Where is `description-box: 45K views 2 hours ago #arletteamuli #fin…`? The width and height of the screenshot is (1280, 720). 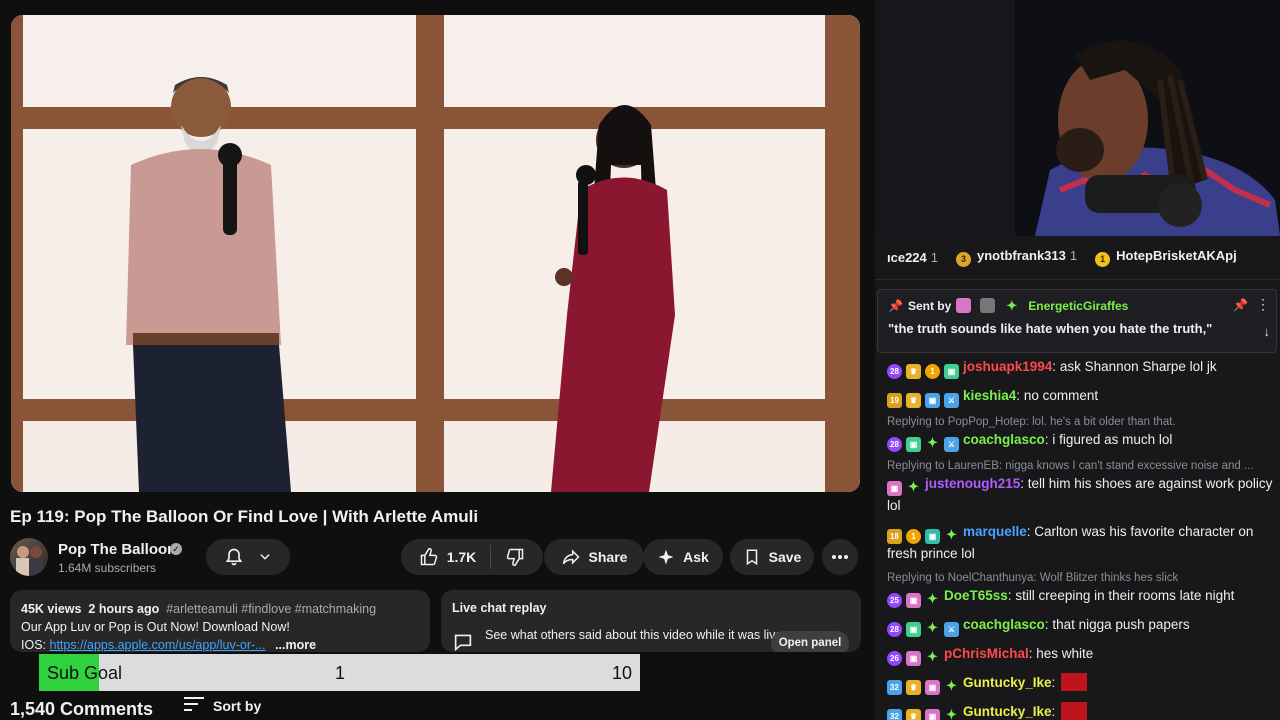
description-box: 45K views 2 hours ago #arletteamuli #fin… is located at coordinates (220, 621).